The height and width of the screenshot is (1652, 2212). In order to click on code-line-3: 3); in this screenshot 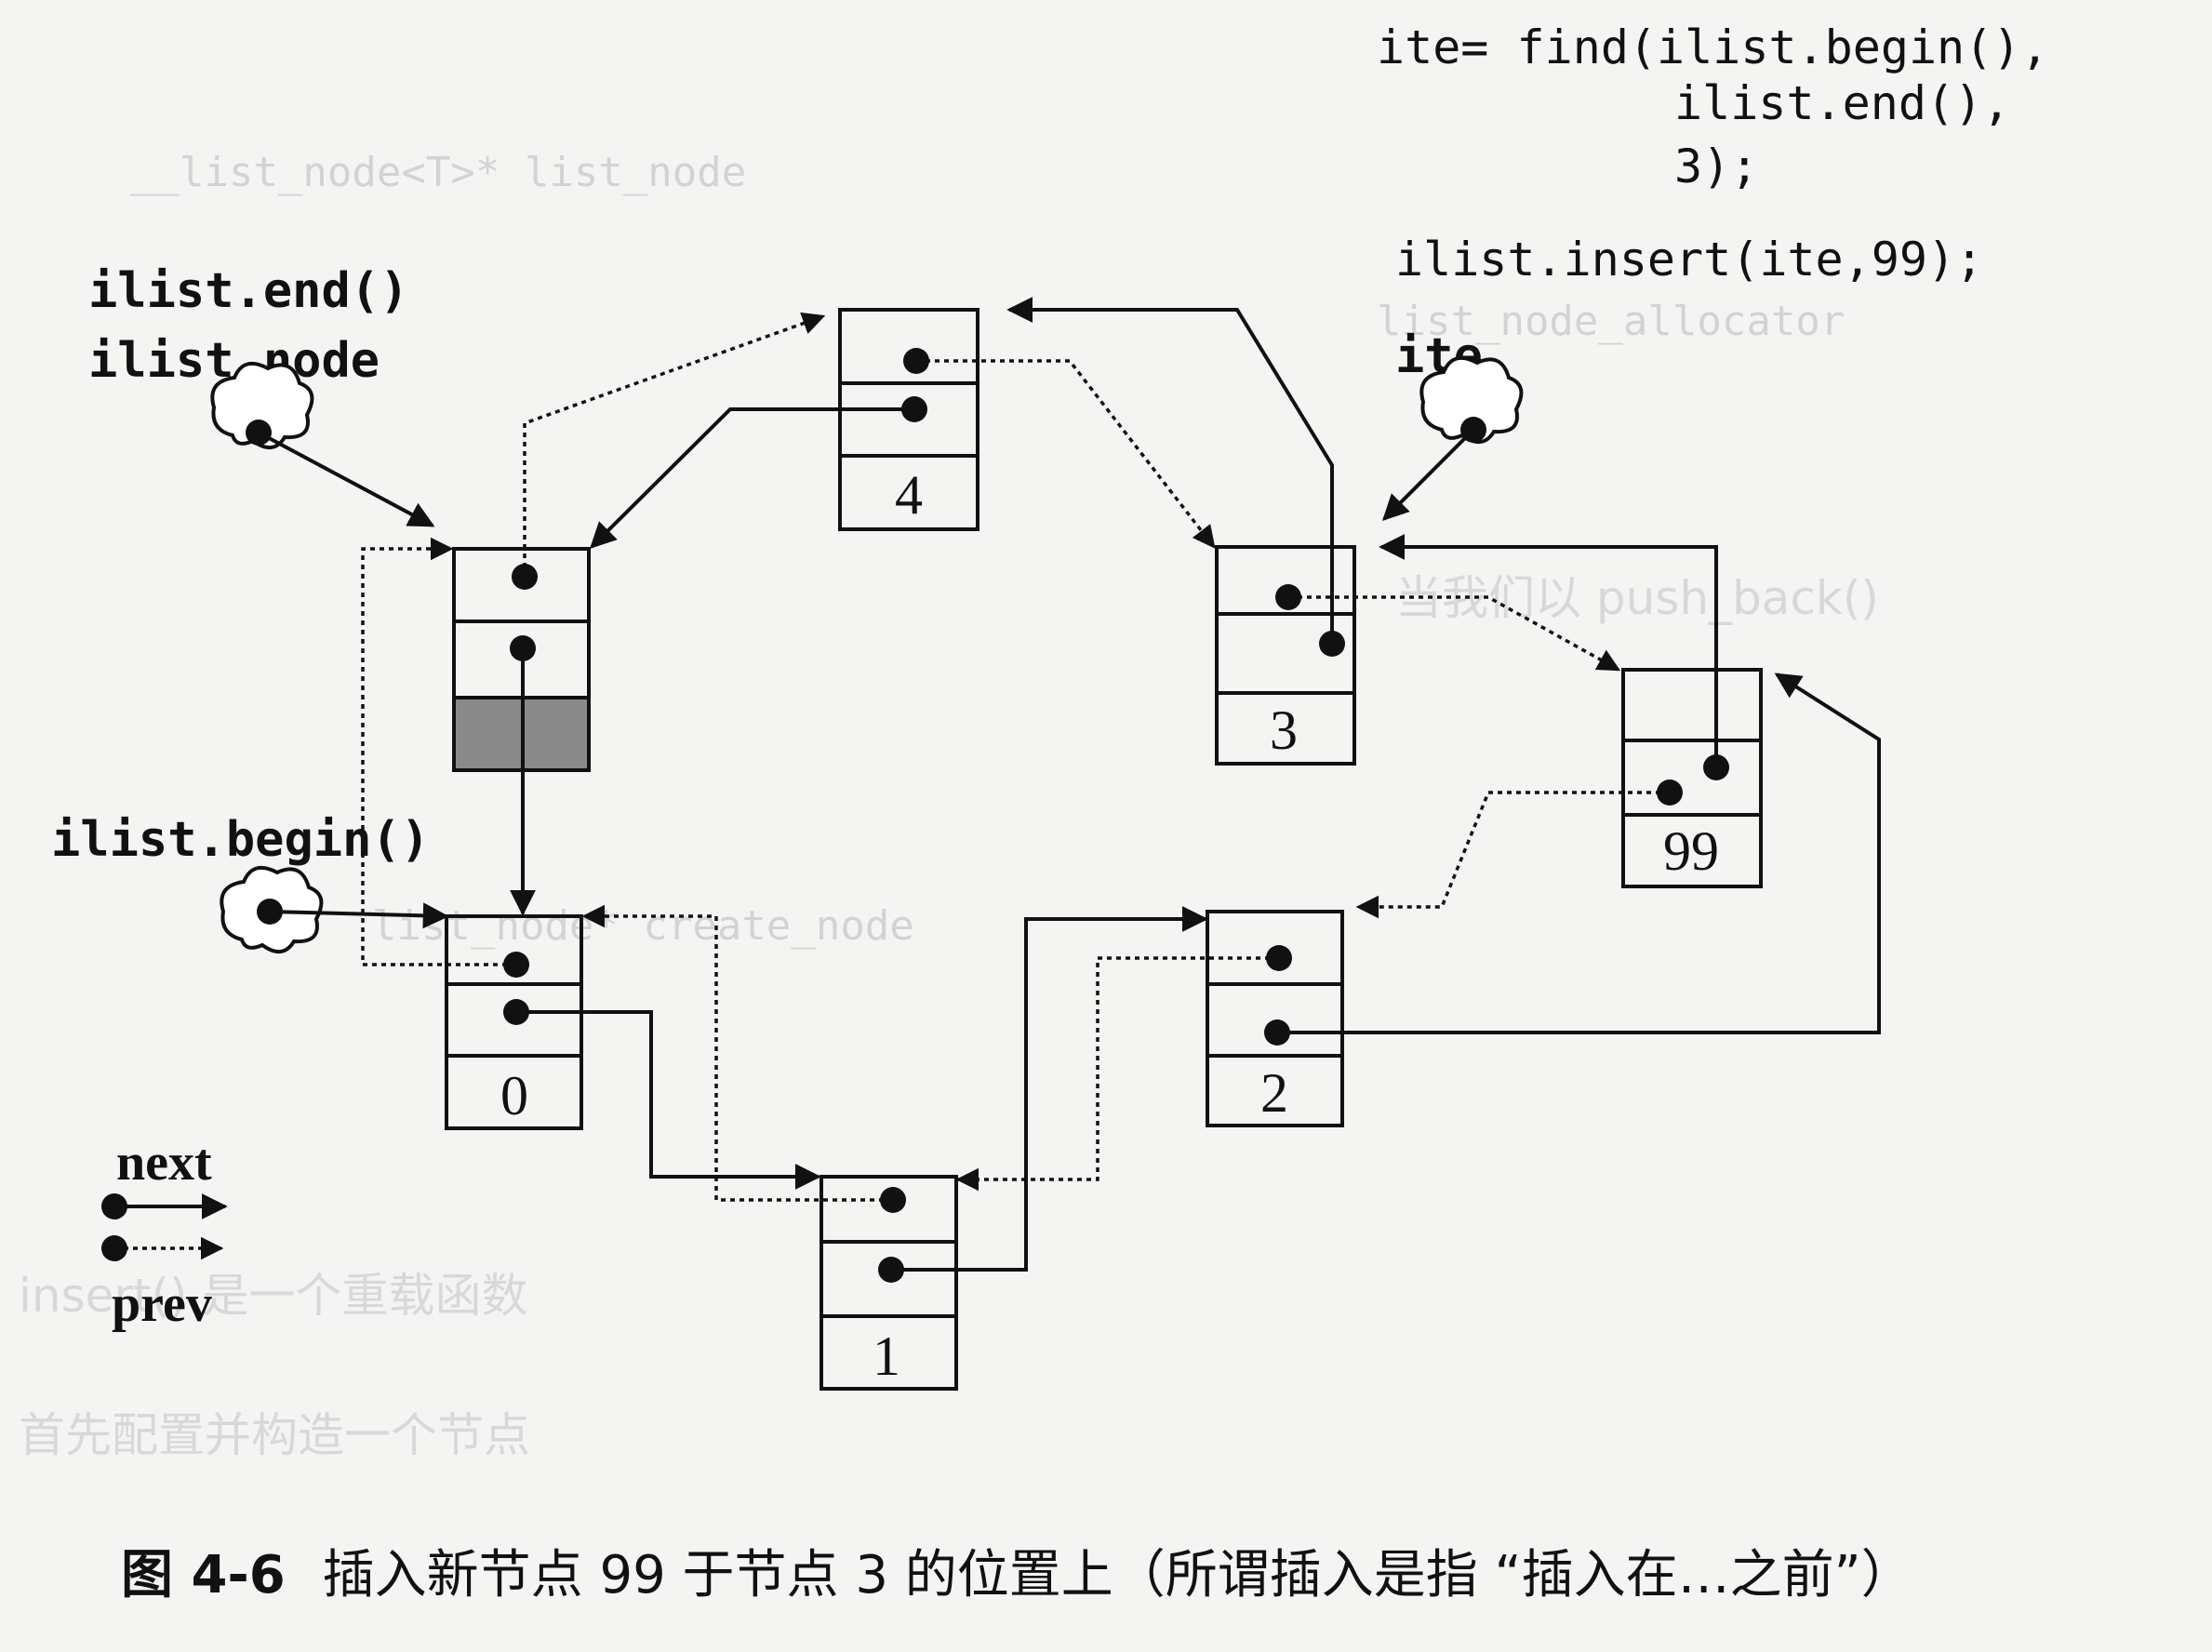, I will do `click(1716, 166)`.